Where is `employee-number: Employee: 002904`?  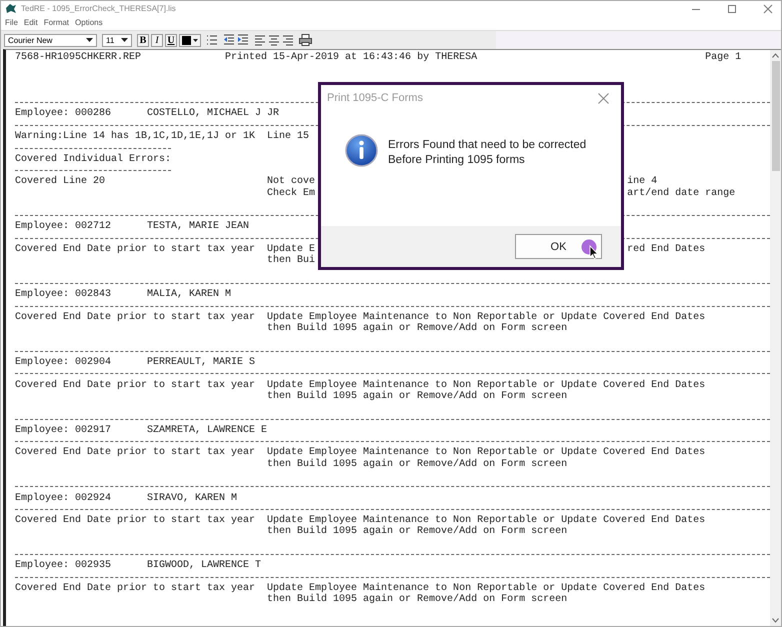 employee-number: Employee: 002904 is located at coordinates (63, 362).